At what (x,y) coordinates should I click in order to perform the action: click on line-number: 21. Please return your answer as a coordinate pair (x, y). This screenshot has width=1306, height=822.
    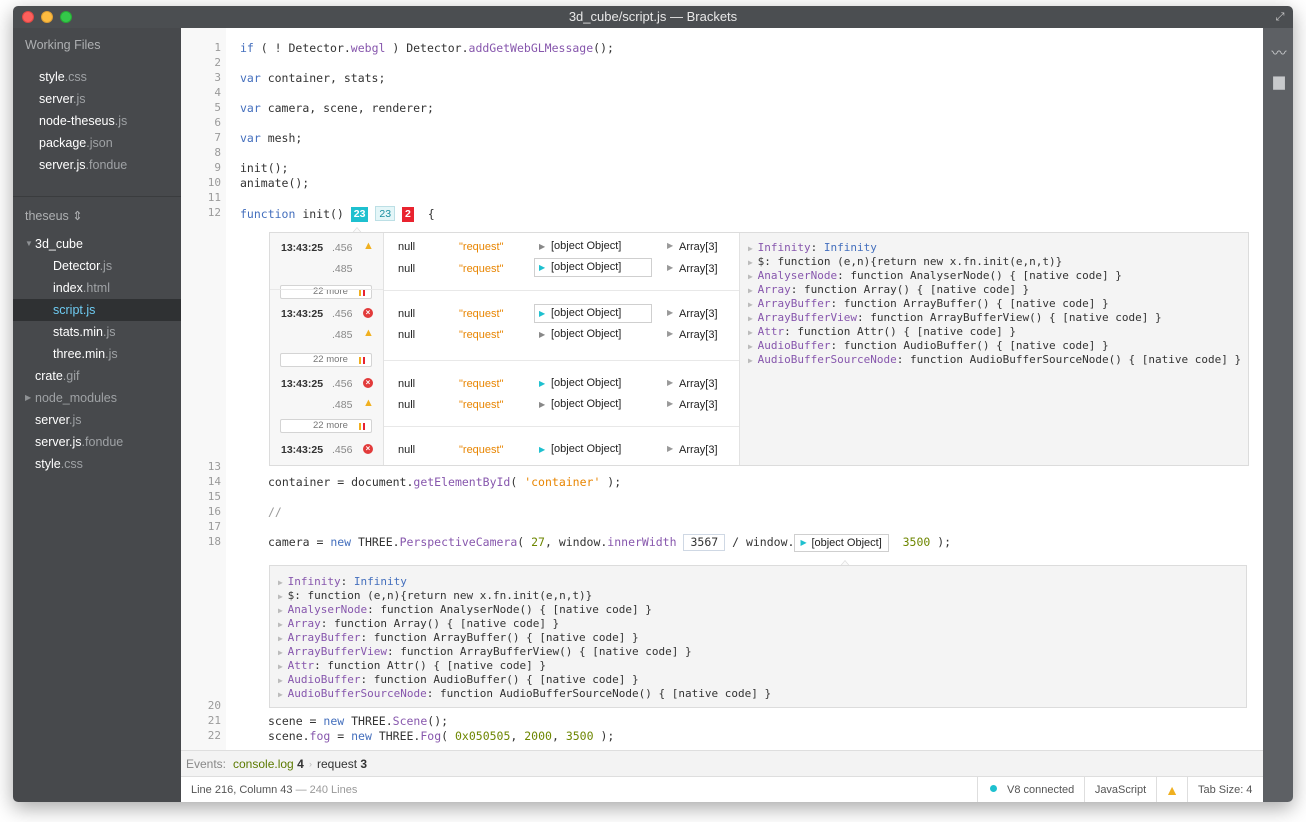
    Looking at the image, I should click on (214, 720).